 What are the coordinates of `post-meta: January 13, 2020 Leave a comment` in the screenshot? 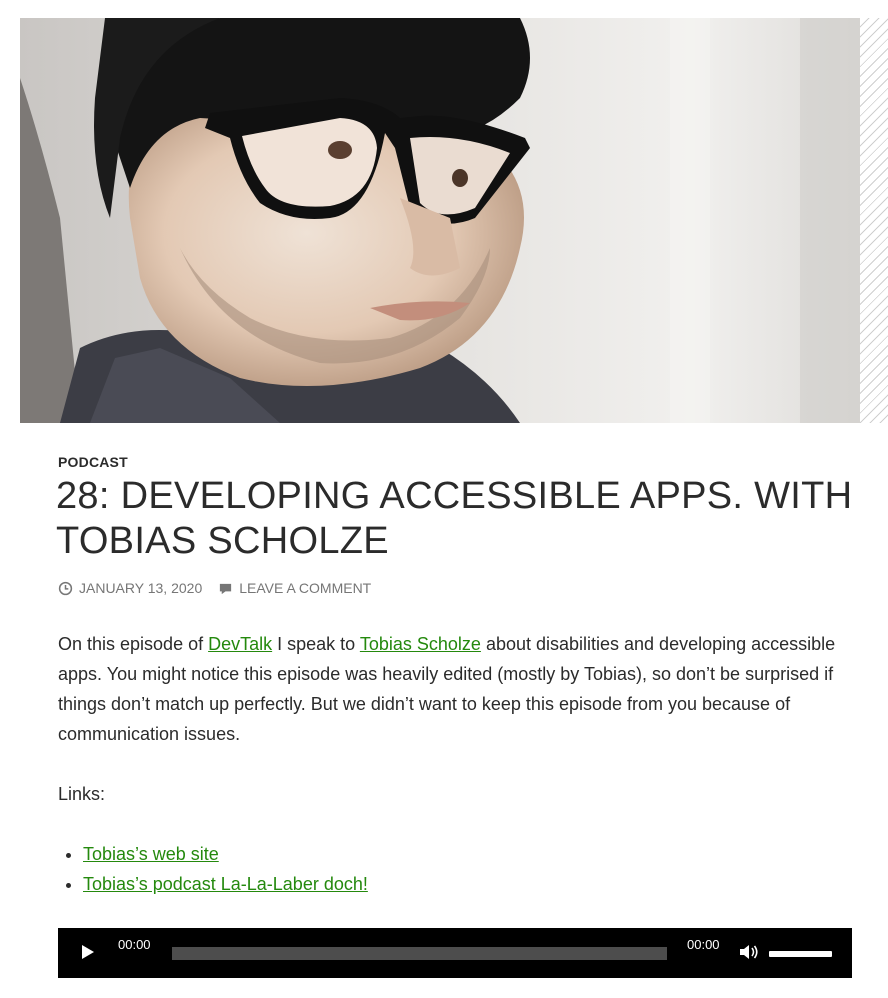 It's located at (222, 588).